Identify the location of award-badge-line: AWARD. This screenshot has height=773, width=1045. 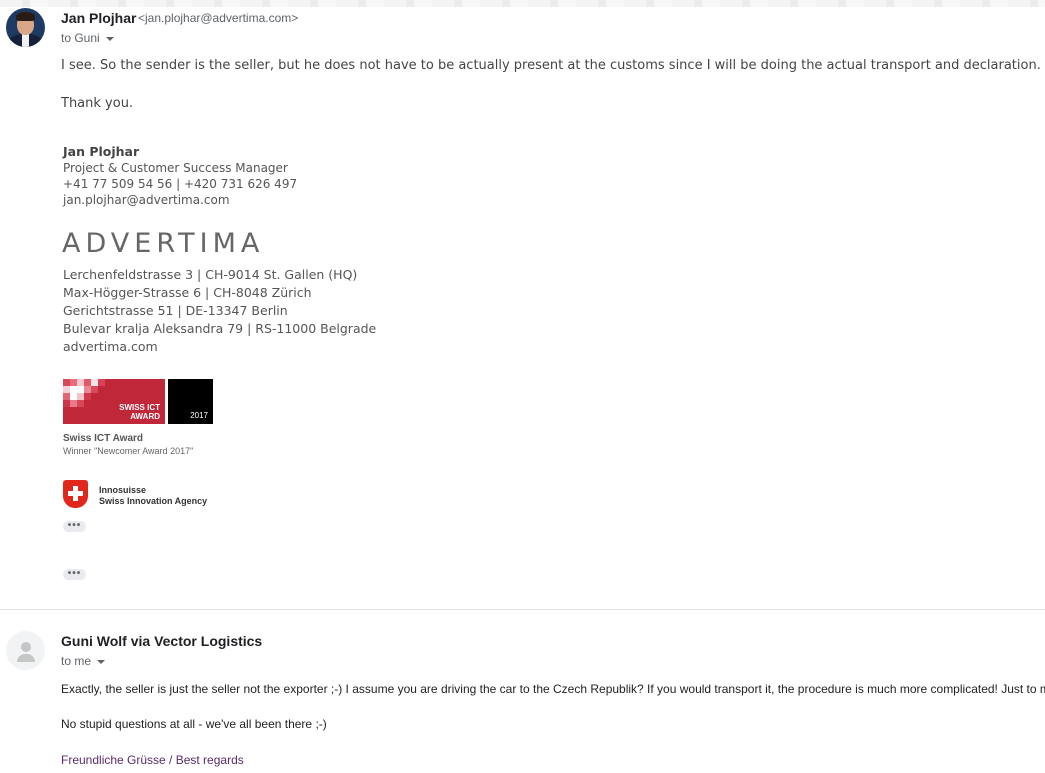
(145, 416).